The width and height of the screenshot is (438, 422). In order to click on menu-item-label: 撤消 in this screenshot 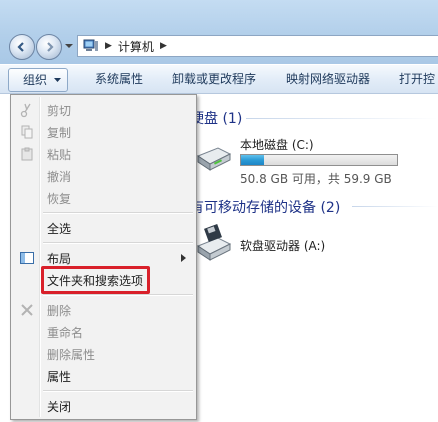, I will do `click(59, 177)`.